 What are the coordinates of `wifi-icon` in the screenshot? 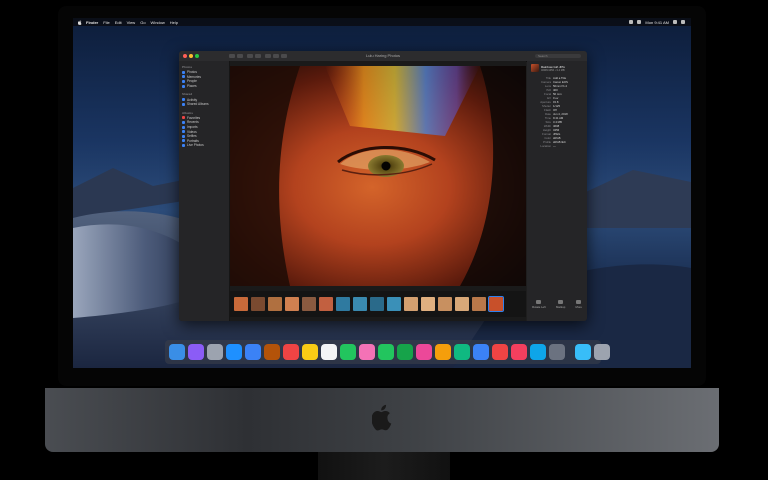 It's located at (631, 22).